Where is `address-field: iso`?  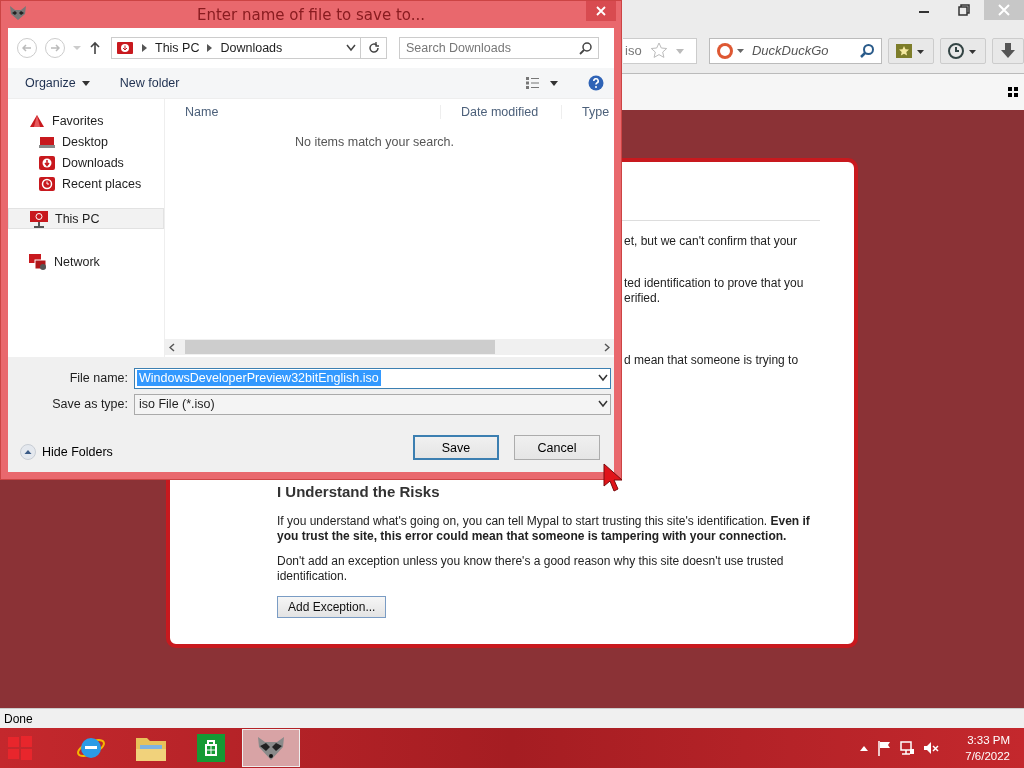 address-field: iso is located at coordinates (660, 50).